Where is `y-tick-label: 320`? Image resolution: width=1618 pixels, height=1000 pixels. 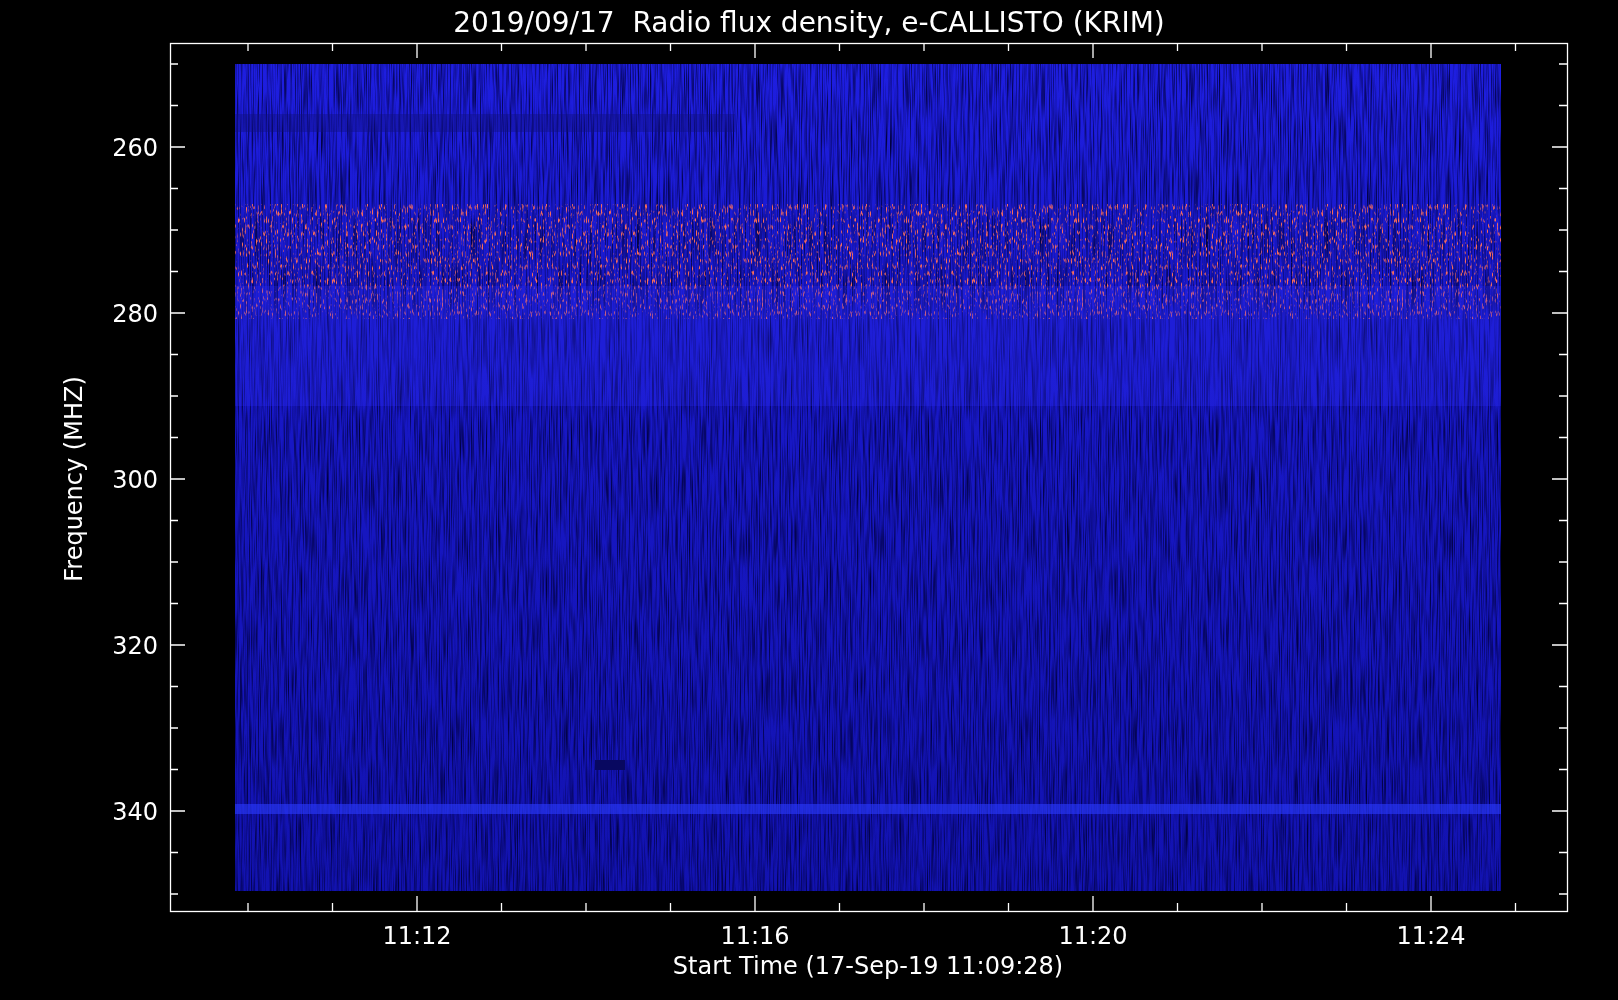
y-tick-label: 320 is located at coordinates (135, 646).